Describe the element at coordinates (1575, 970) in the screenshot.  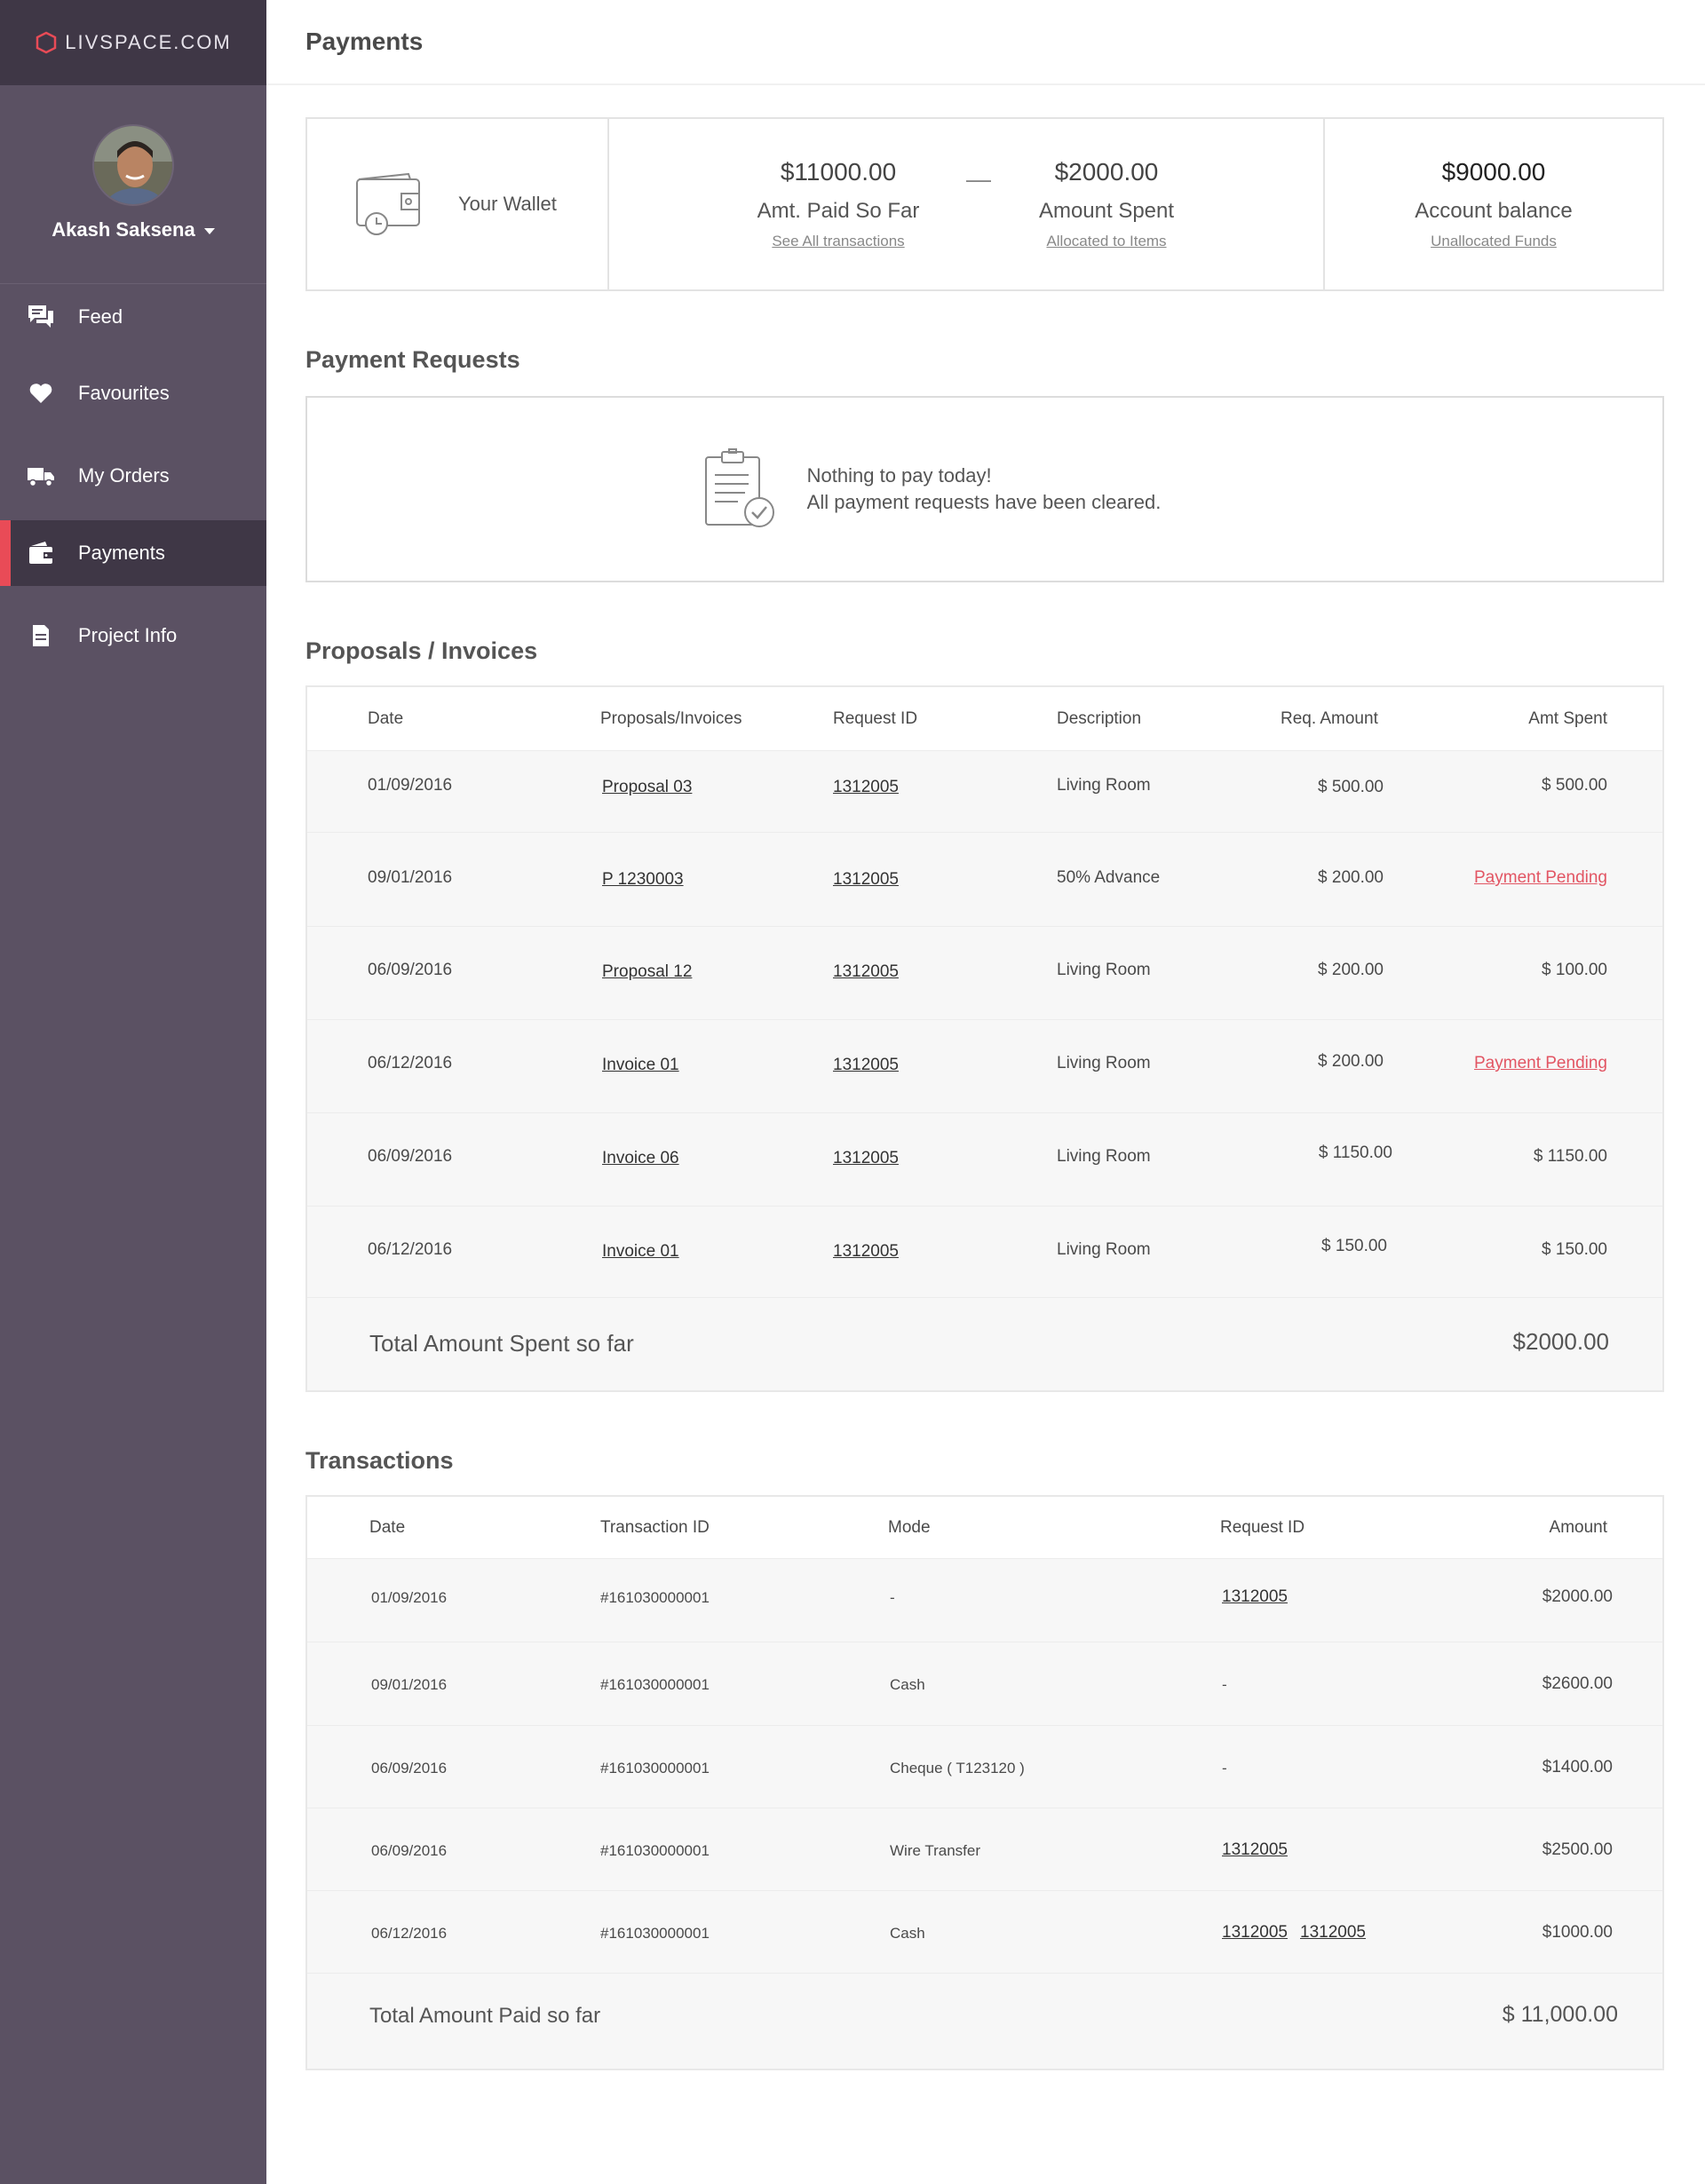
I see `row-amt-spent: $ 100.00` at that location.